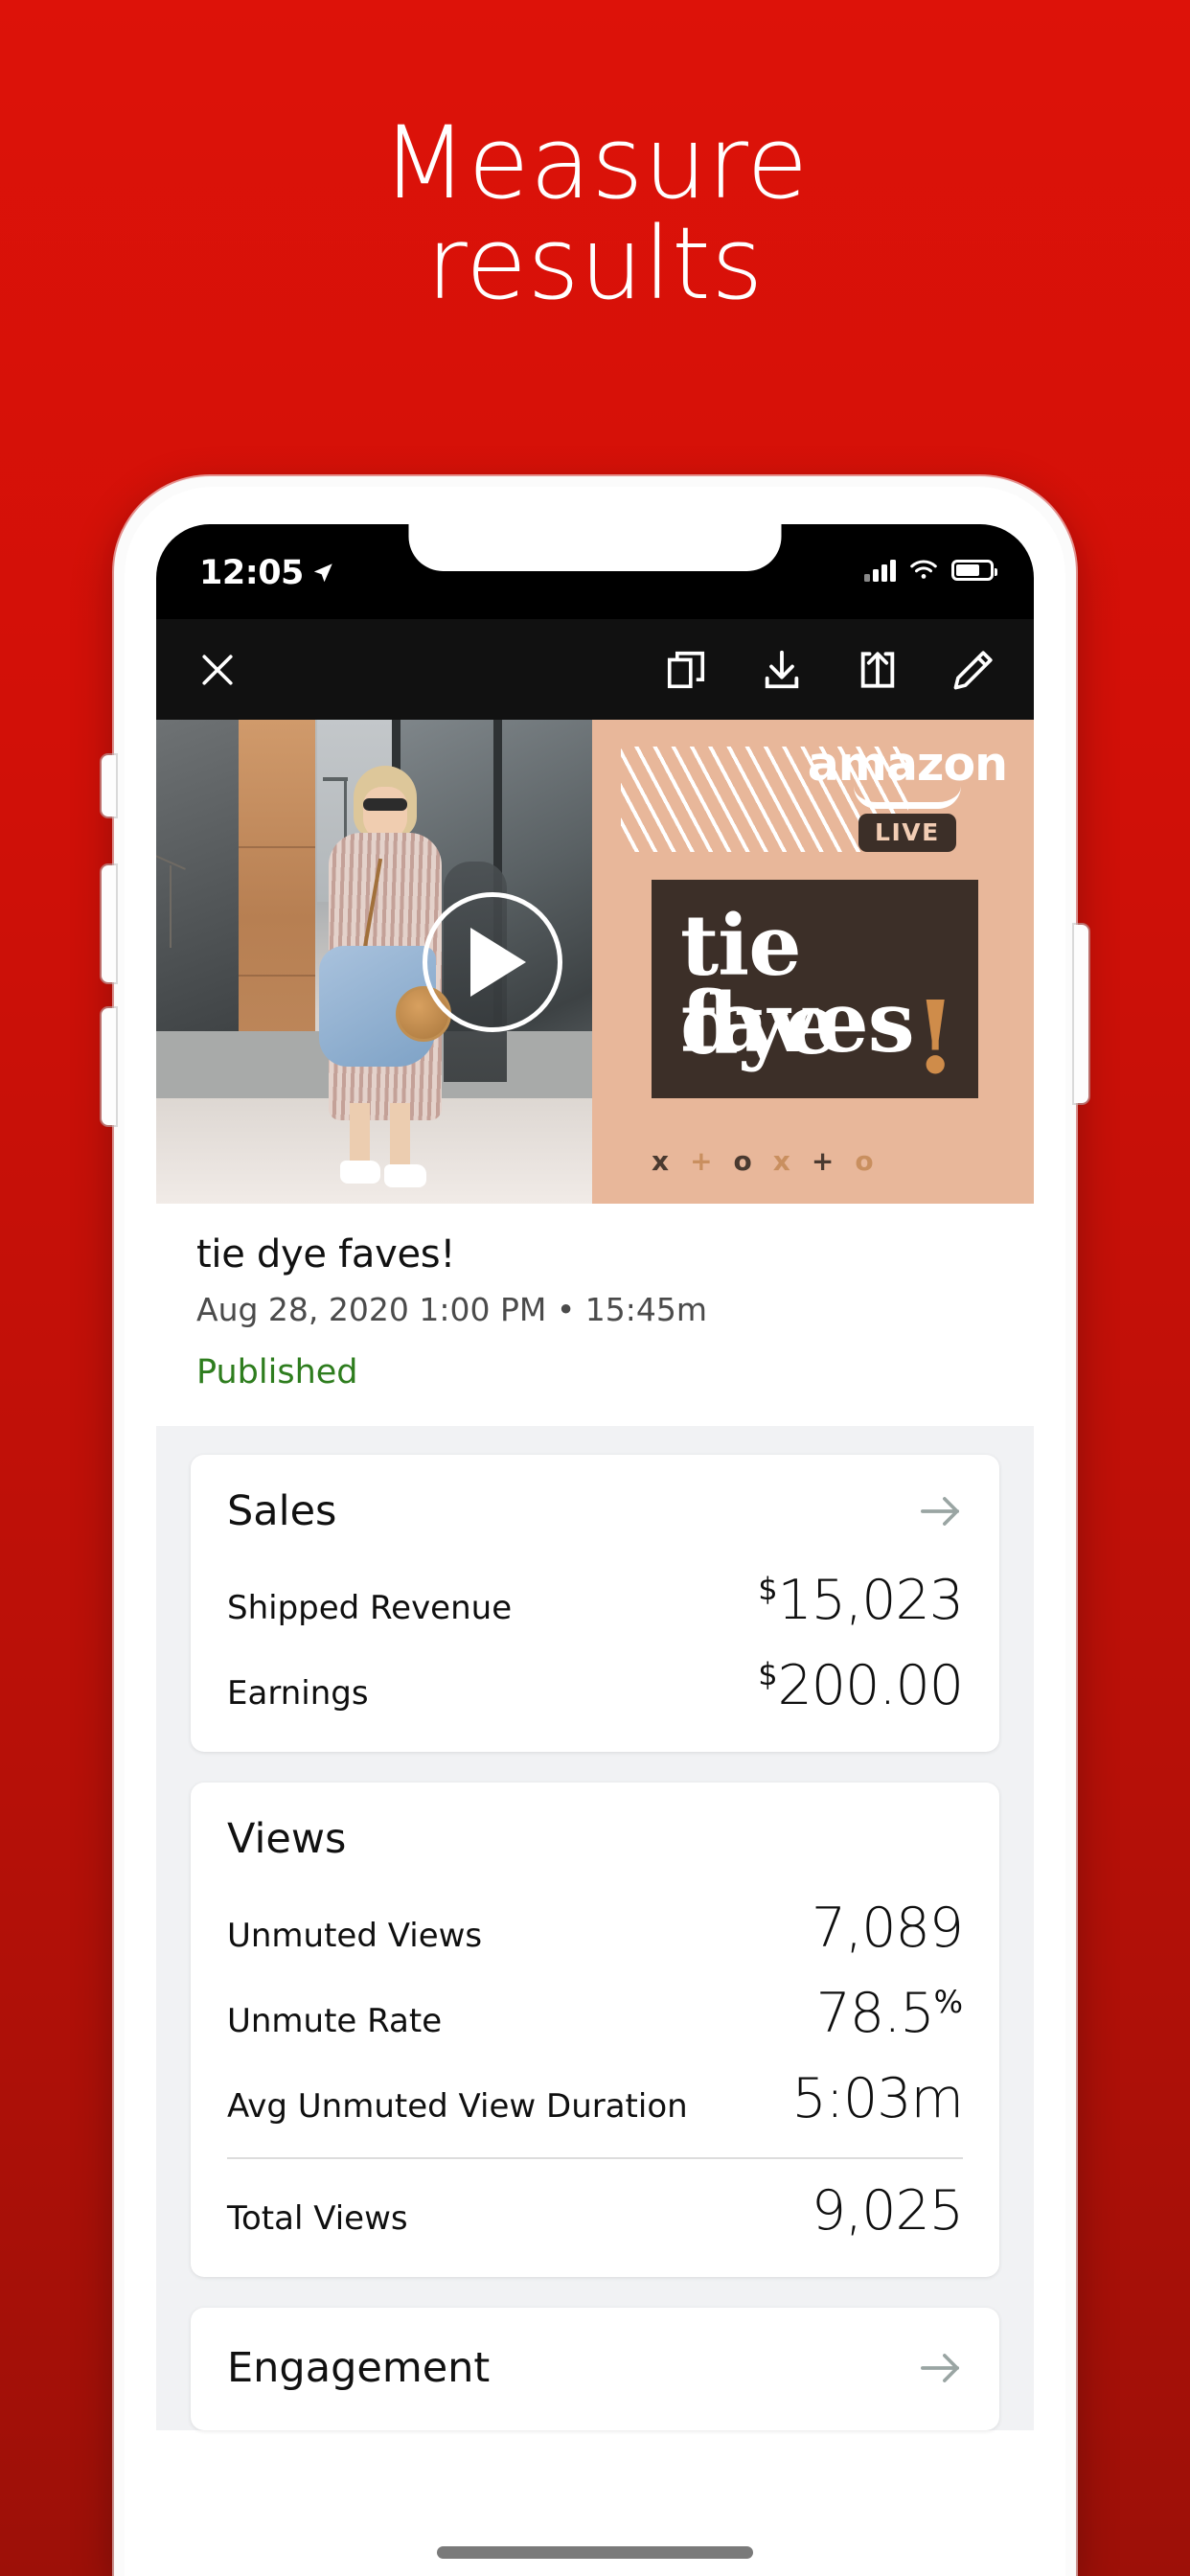  What do you see at coordinates (763, 1161) in the screenshot?
I see `decor-marks: x + o x + o` at bounding box center [763, 1161].